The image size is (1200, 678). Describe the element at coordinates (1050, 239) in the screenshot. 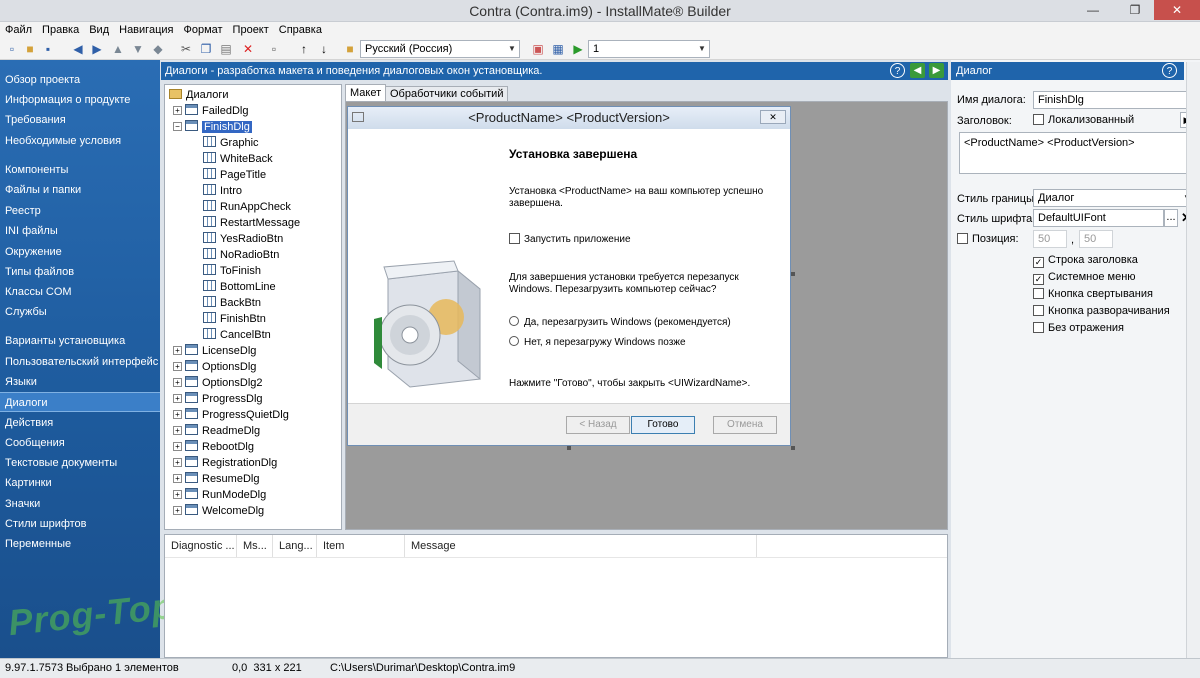

I see `position-x-field: 50` at that location.